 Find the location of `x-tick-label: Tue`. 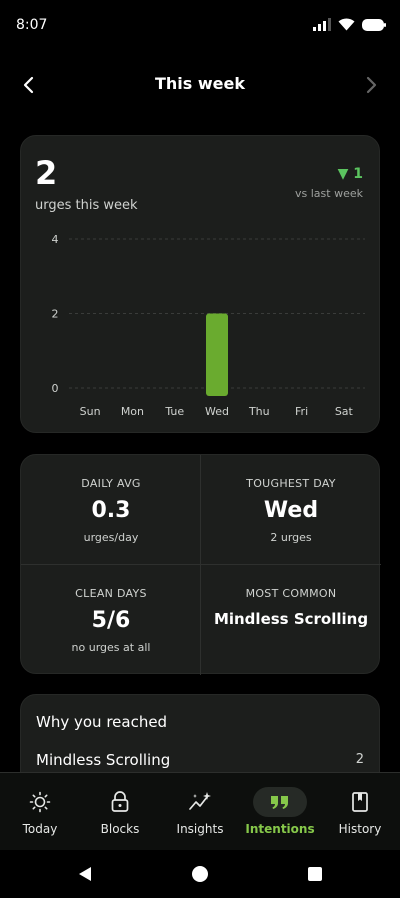

x-tick-label: Tue is located at coordinates (174, 411).